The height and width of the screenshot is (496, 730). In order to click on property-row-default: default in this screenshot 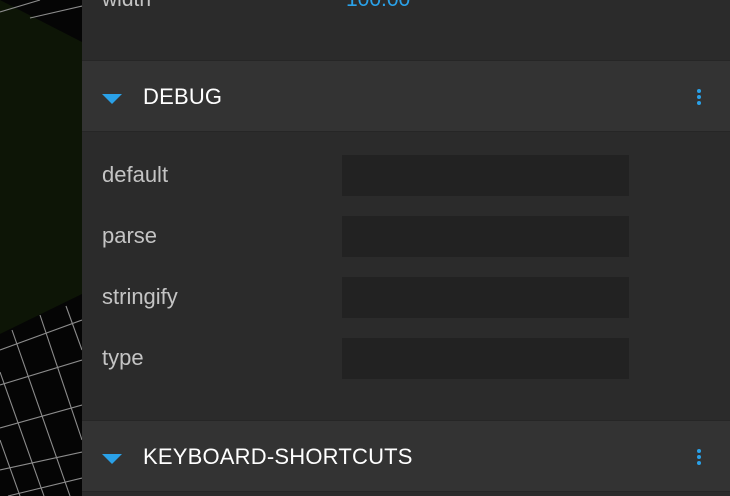, I will do `click(406, 177)`.